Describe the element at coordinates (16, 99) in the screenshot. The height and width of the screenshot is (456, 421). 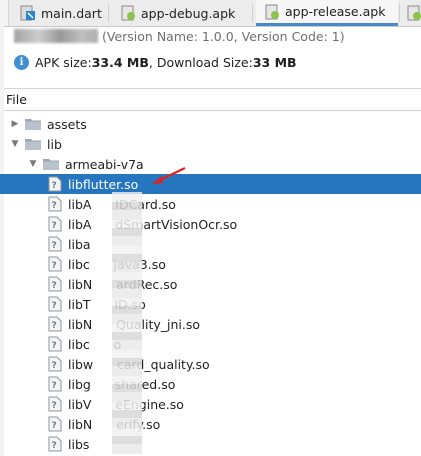
I see `column-header-label: File` at that location.